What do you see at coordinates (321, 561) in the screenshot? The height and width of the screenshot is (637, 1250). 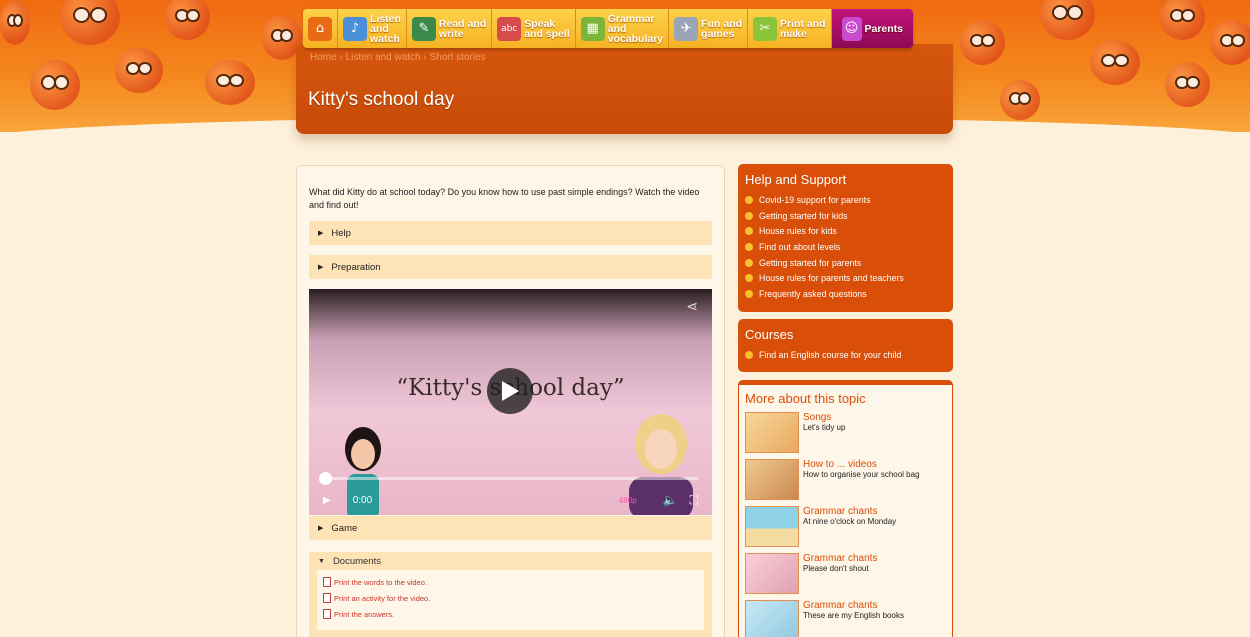 I see `triangle-down-icon: ▼` at bounding box center [321, 561].